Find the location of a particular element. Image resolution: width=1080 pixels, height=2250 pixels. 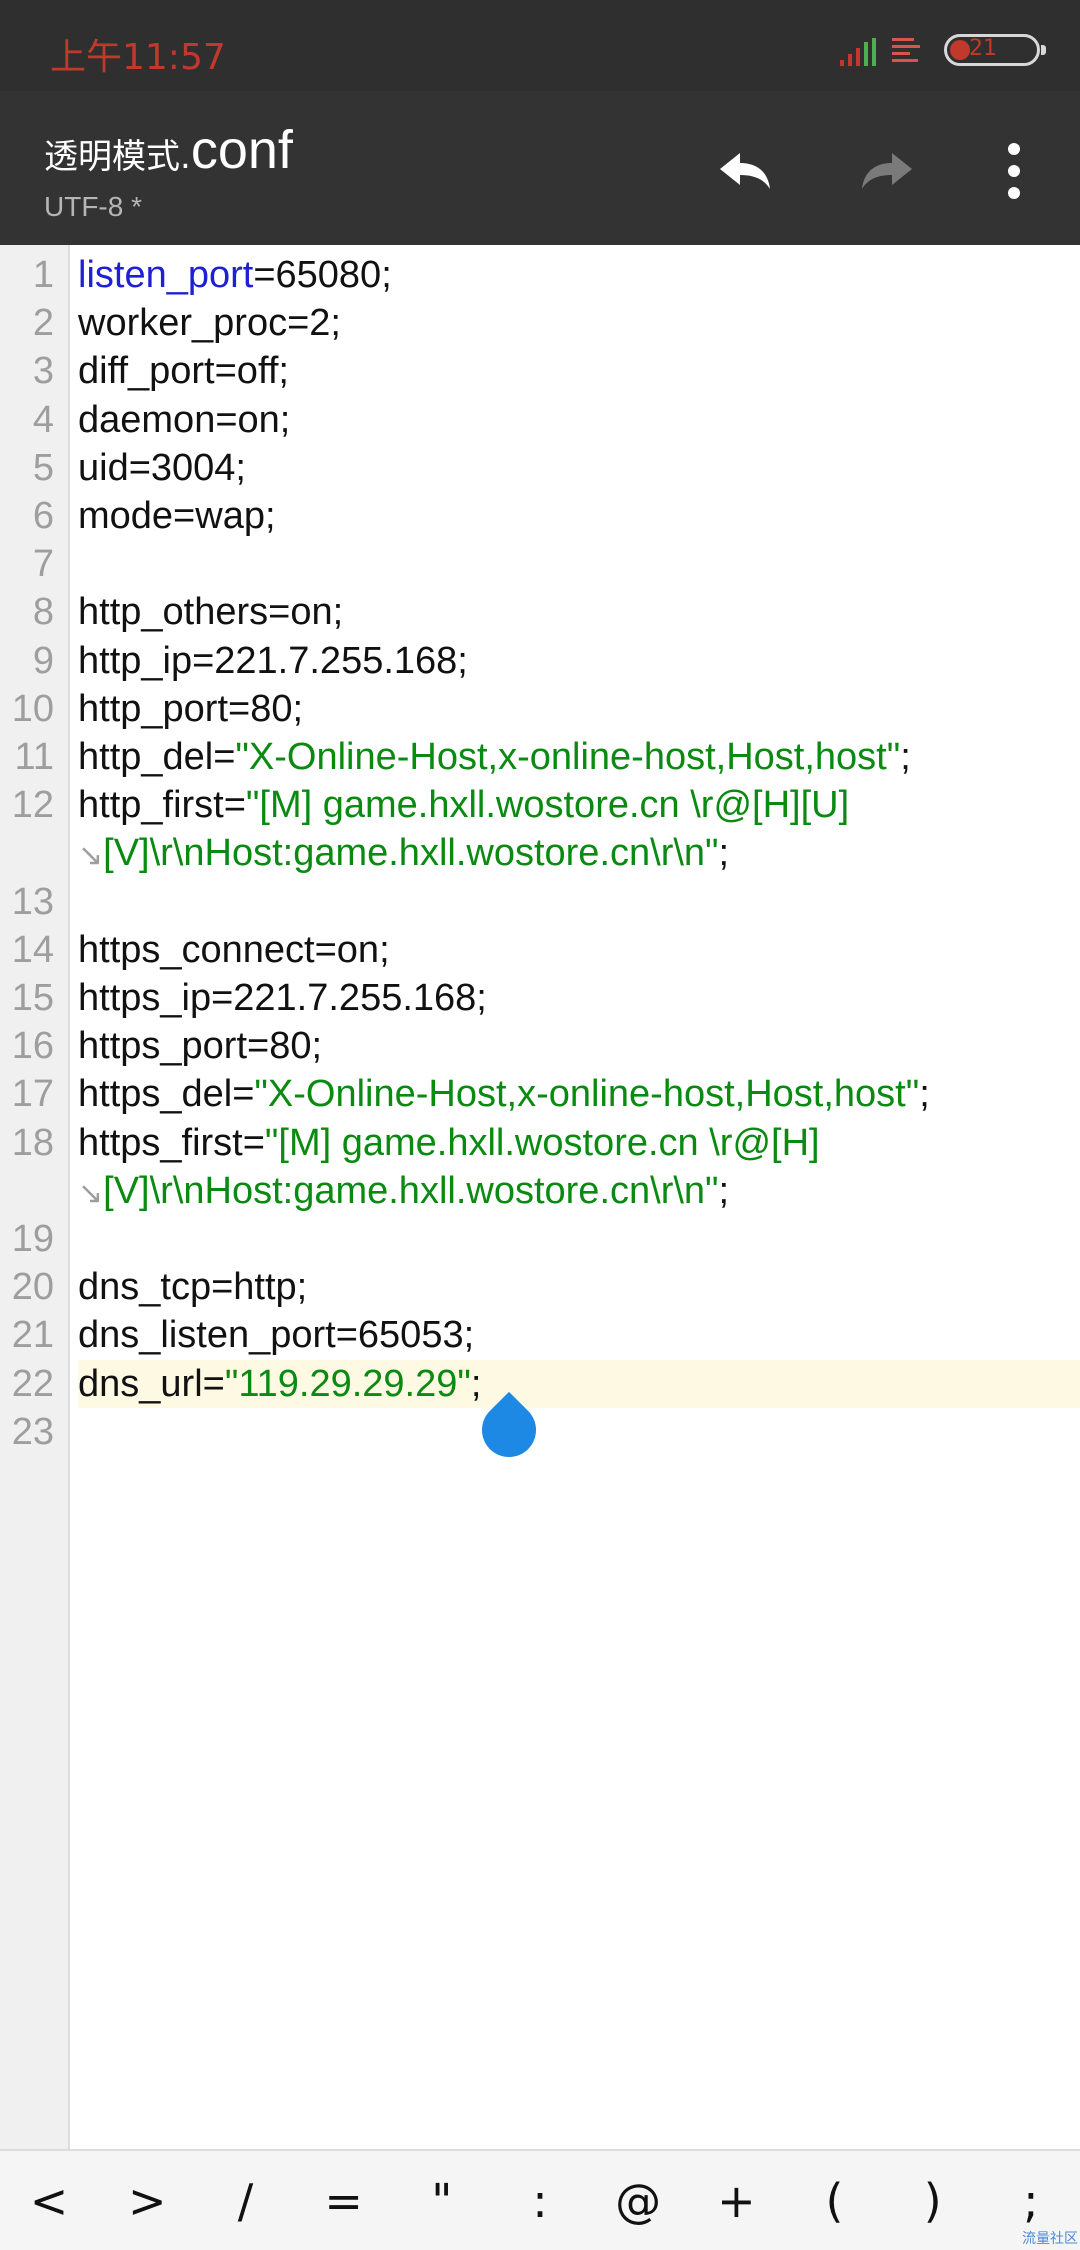

code-token: dns_url= is located at coordinates (151, 1384).